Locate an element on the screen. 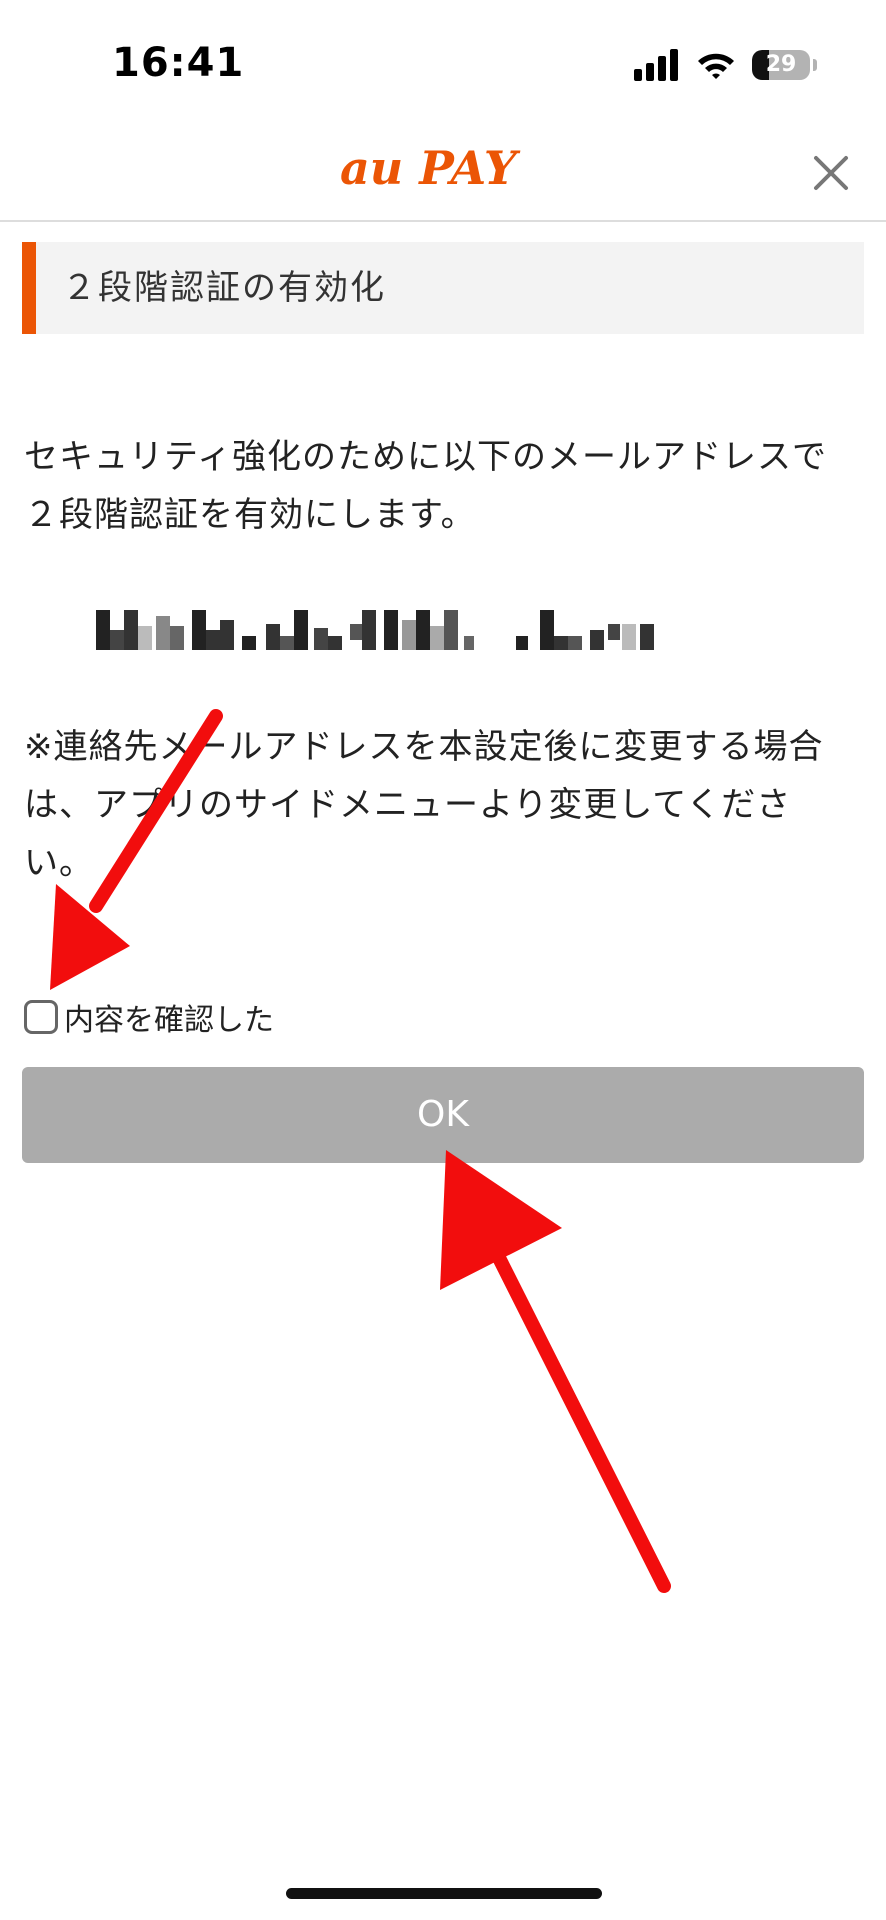  confirm-checkbox is located at coordinates (41, 1017).